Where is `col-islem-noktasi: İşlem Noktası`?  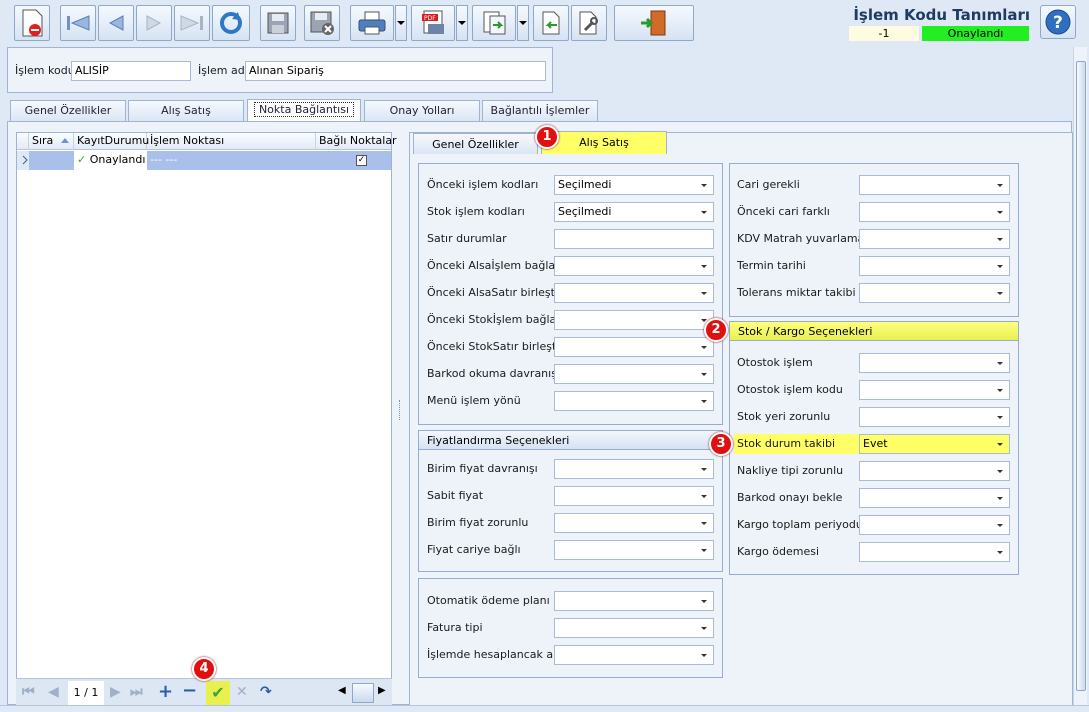 col-islem-noktasi: İşlem Noktası is located at coordinates (231, 141).